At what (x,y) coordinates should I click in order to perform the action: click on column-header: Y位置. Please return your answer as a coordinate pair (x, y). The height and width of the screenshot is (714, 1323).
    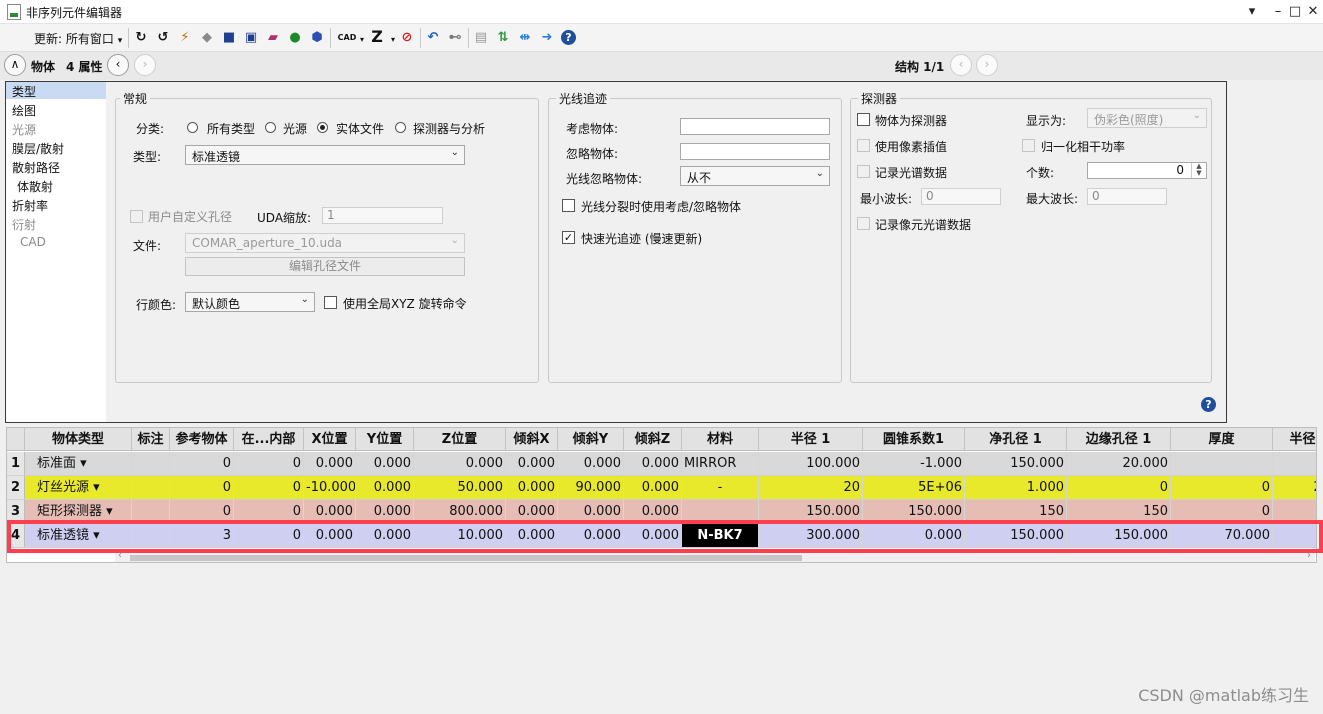
    Looking at the image, I should click on (385, 439).